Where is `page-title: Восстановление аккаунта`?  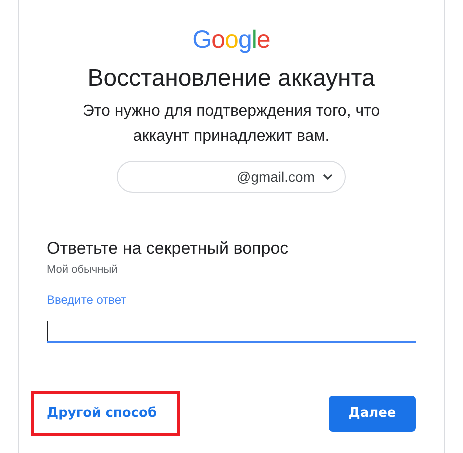 page-title: Восстановление аккаунта is located at coordinates (231, 79).